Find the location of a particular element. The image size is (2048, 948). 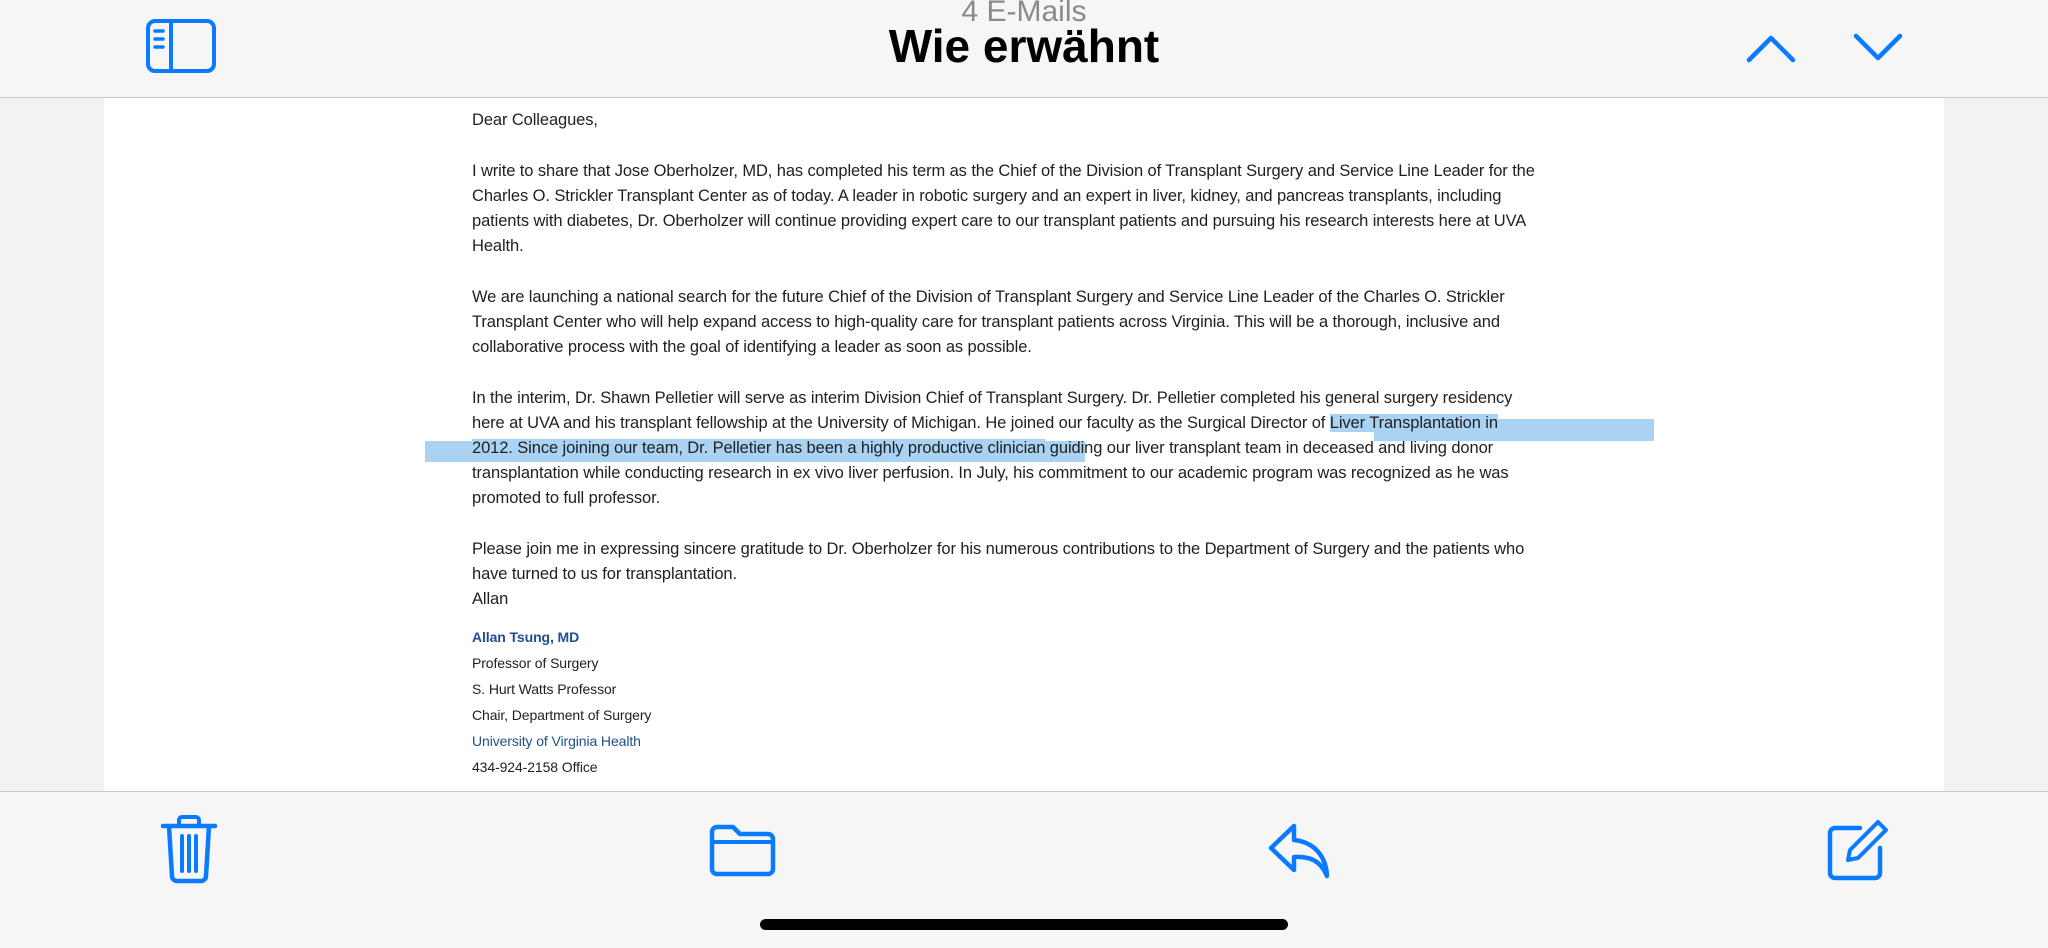

salutation: Dear Colleagues, is located at coordinates (535, 120).